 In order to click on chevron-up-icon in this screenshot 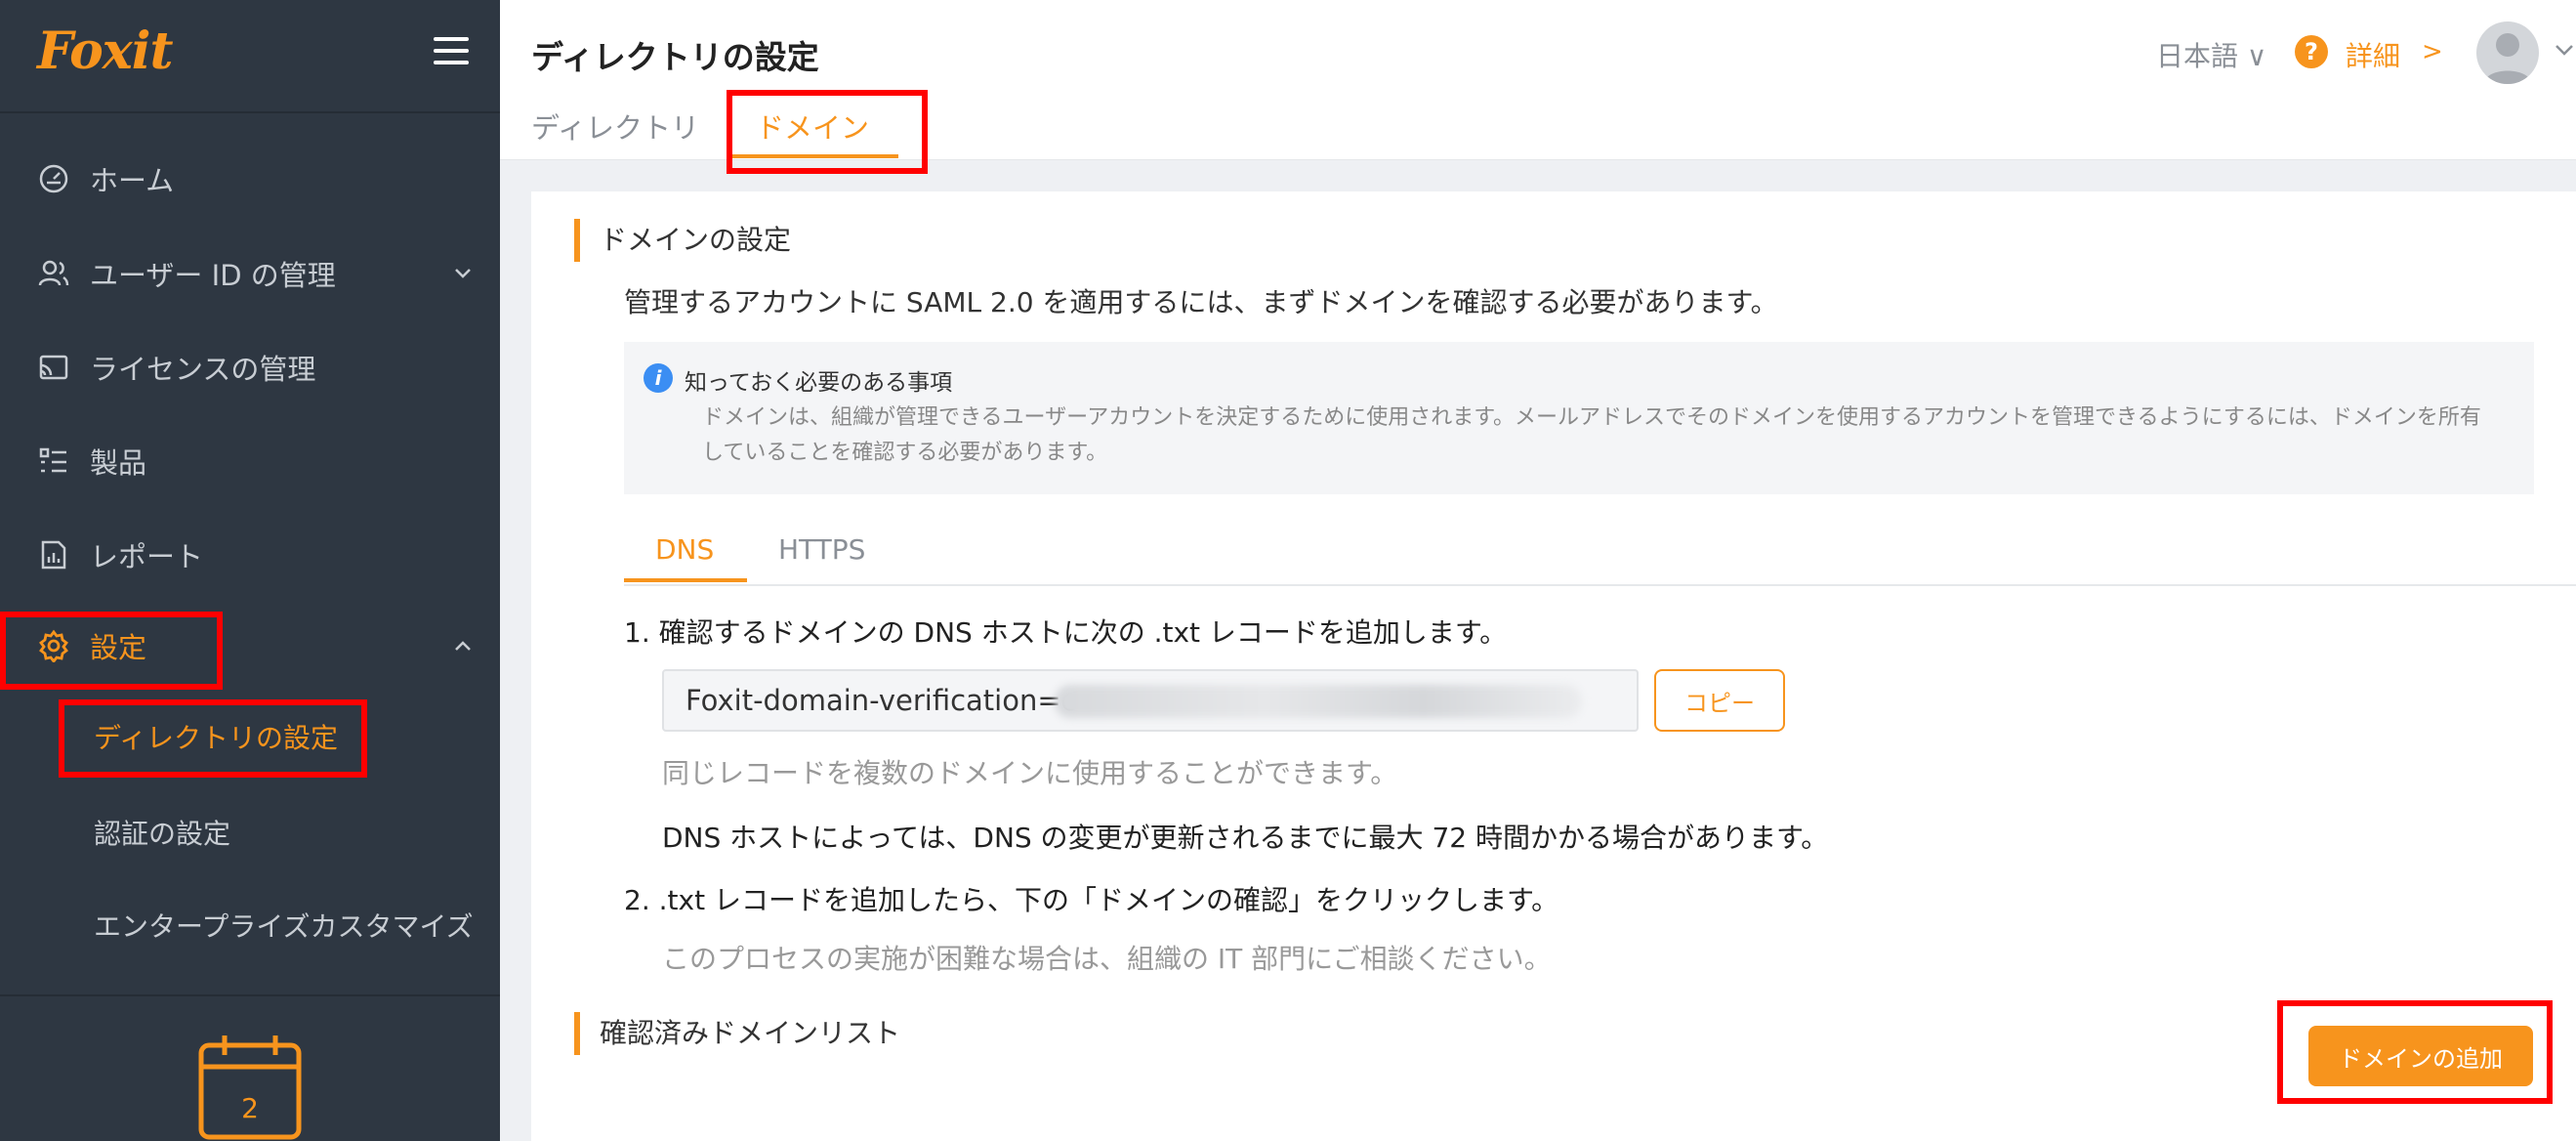, I will do `click(463, 645)`.